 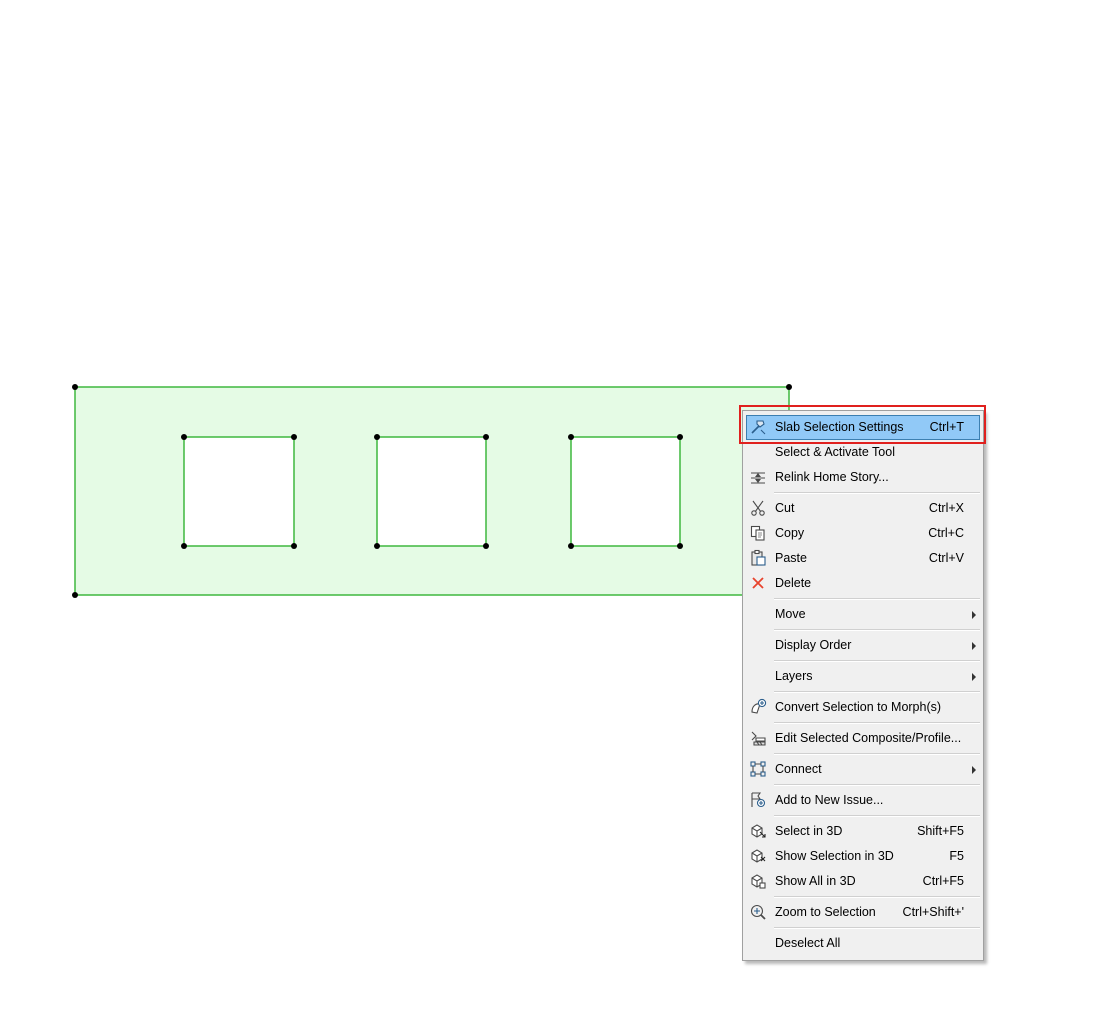 I want to click on menu-item-label: Display Order, so click(x=813, y=645).